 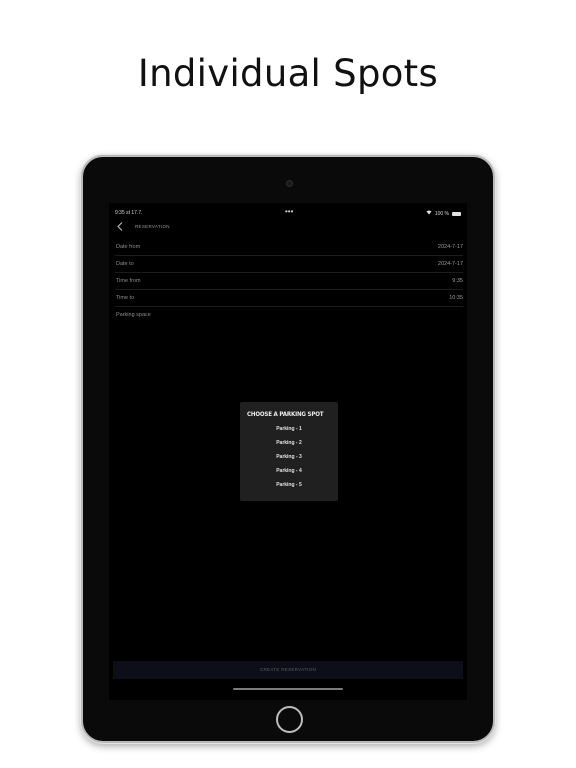 I want to click on battery-icon, so click(x=456, y=213).